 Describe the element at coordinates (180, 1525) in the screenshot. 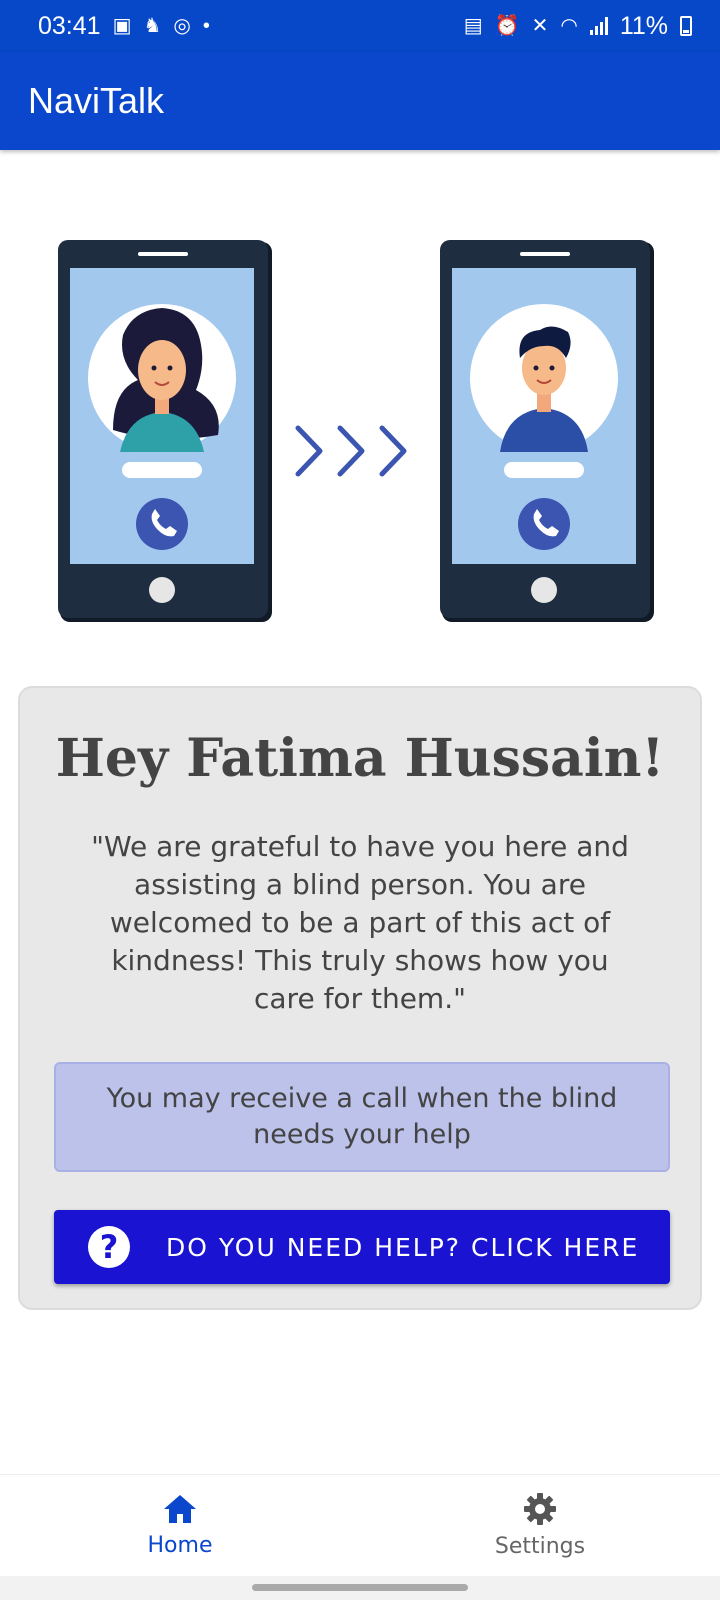

I see `nav-item-home: Home` at that location.